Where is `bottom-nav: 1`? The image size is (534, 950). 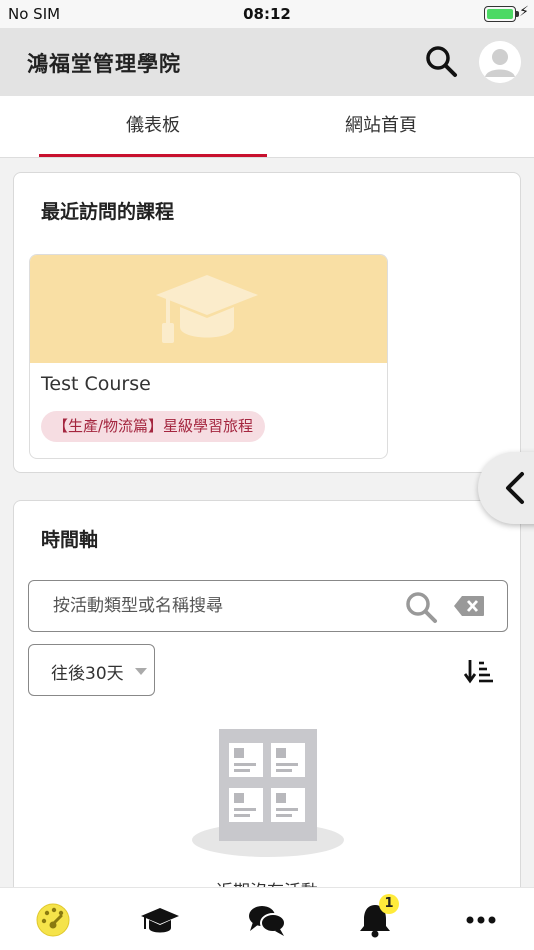
bottom-nav: 1 is located at coordinates (267, 918).